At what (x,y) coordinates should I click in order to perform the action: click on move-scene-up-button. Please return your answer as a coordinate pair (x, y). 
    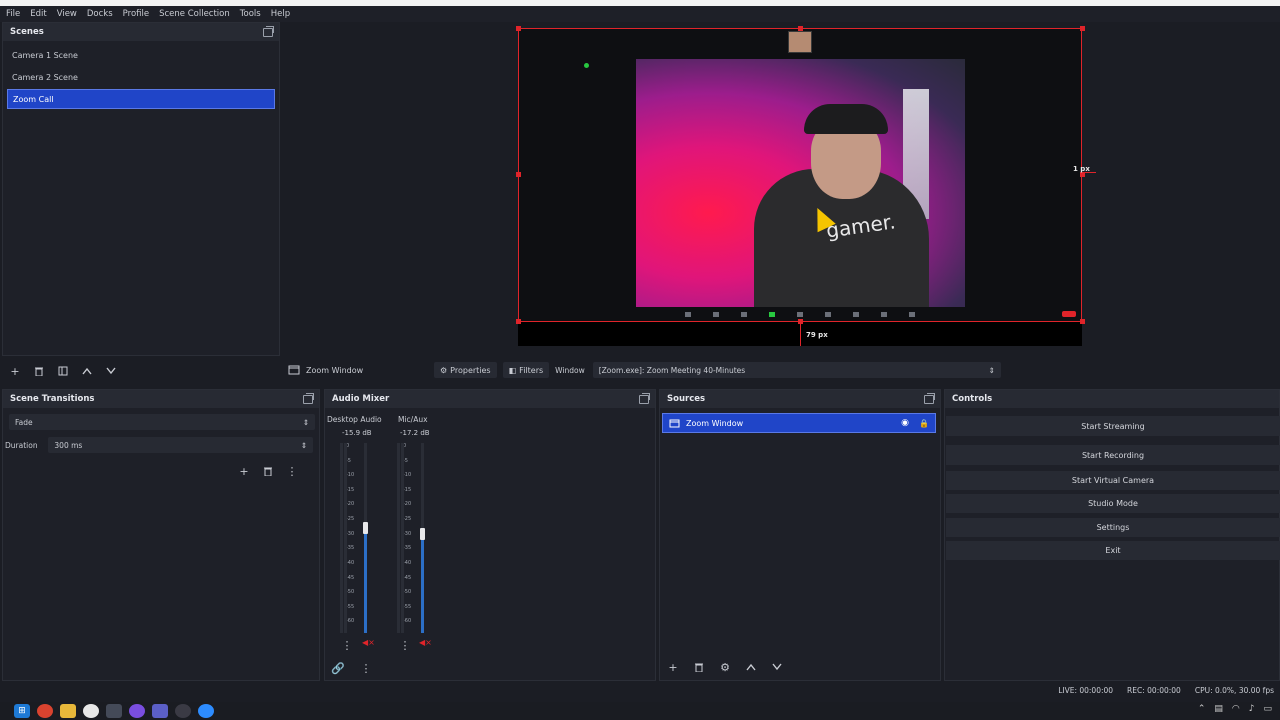
    Looking at the image, I should click on (87, 371).